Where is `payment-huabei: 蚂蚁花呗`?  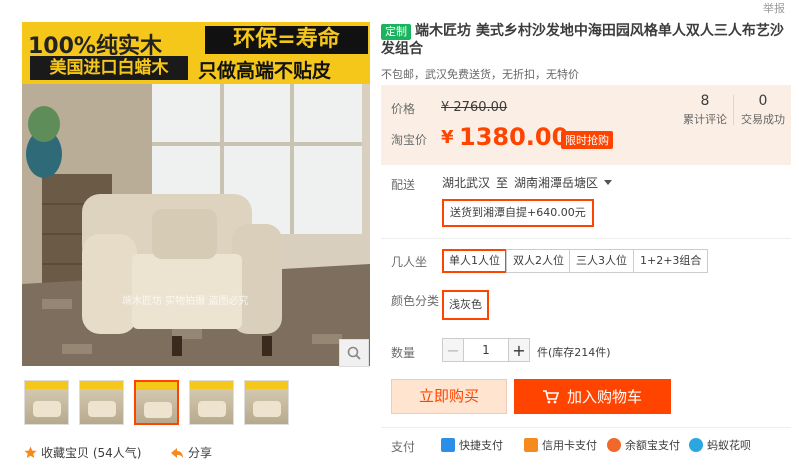
payment-huabei: 蚂蚁花呗 is located at coordinates (720, 445).